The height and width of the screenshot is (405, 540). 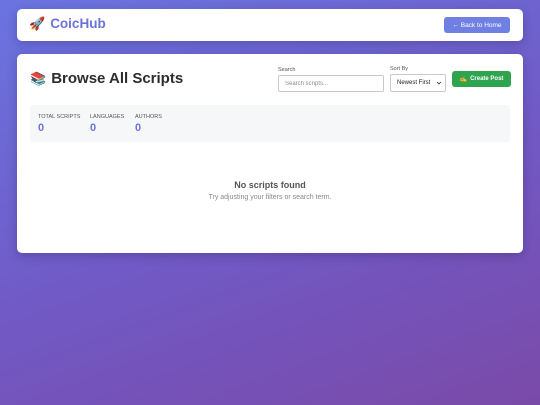 I want to click on create-post-label: Create Post, so click(x=487, y=79).